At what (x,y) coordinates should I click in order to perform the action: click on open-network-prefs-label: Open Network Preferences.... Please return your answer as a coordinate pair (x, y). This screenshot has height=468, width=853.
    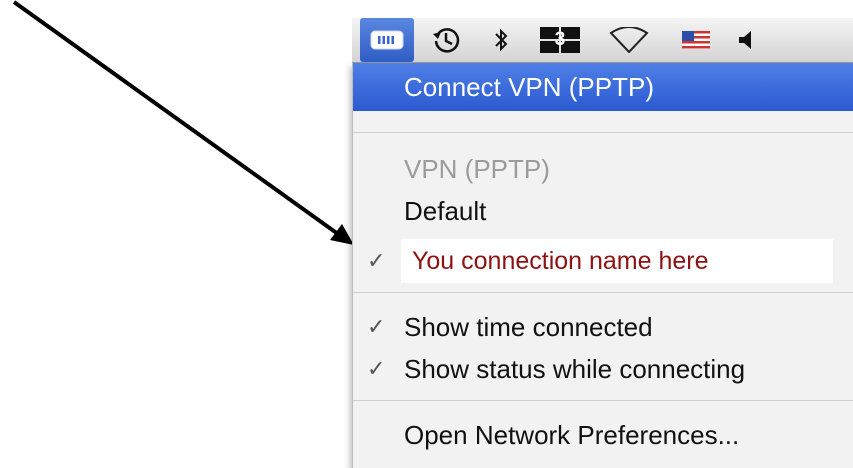
    Looking at the image, I should click on (572, 435).